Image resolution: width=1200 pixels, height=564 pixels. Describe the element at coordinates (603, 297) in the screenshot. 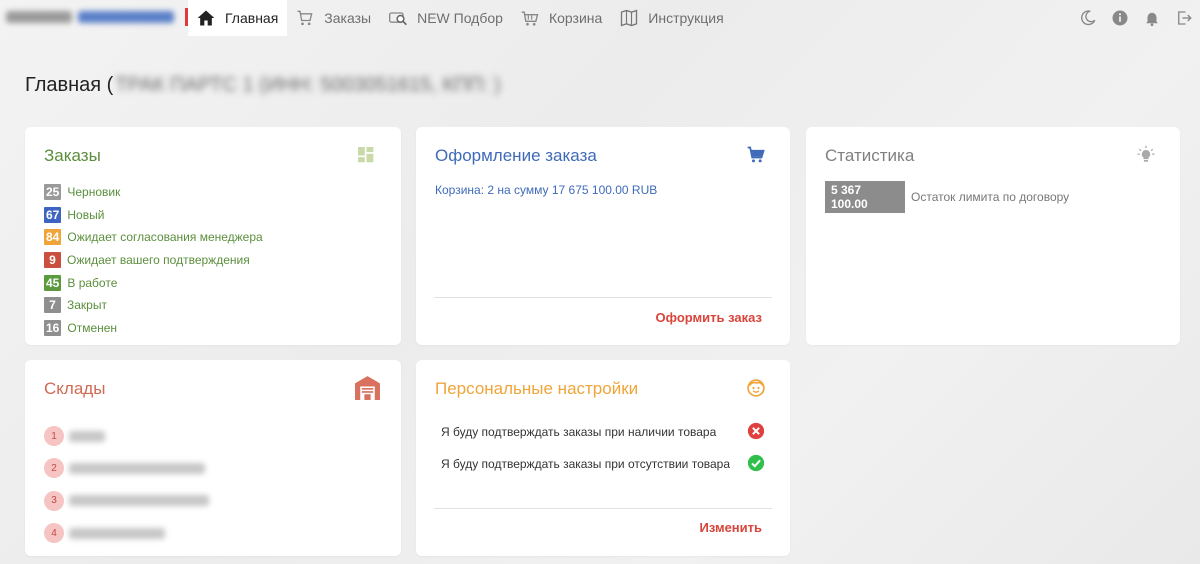

I see `checkout-divider` at that location.